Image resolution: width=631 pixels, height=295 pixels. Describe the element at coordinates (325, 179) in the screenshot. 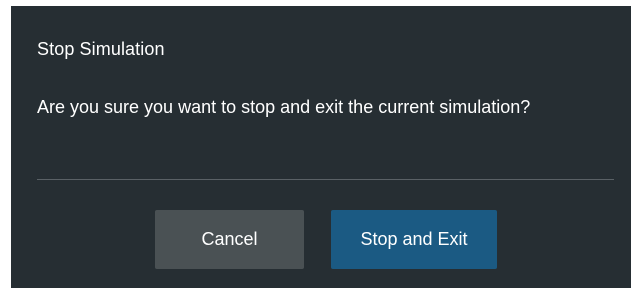

I see `dialog-divider` at that location.